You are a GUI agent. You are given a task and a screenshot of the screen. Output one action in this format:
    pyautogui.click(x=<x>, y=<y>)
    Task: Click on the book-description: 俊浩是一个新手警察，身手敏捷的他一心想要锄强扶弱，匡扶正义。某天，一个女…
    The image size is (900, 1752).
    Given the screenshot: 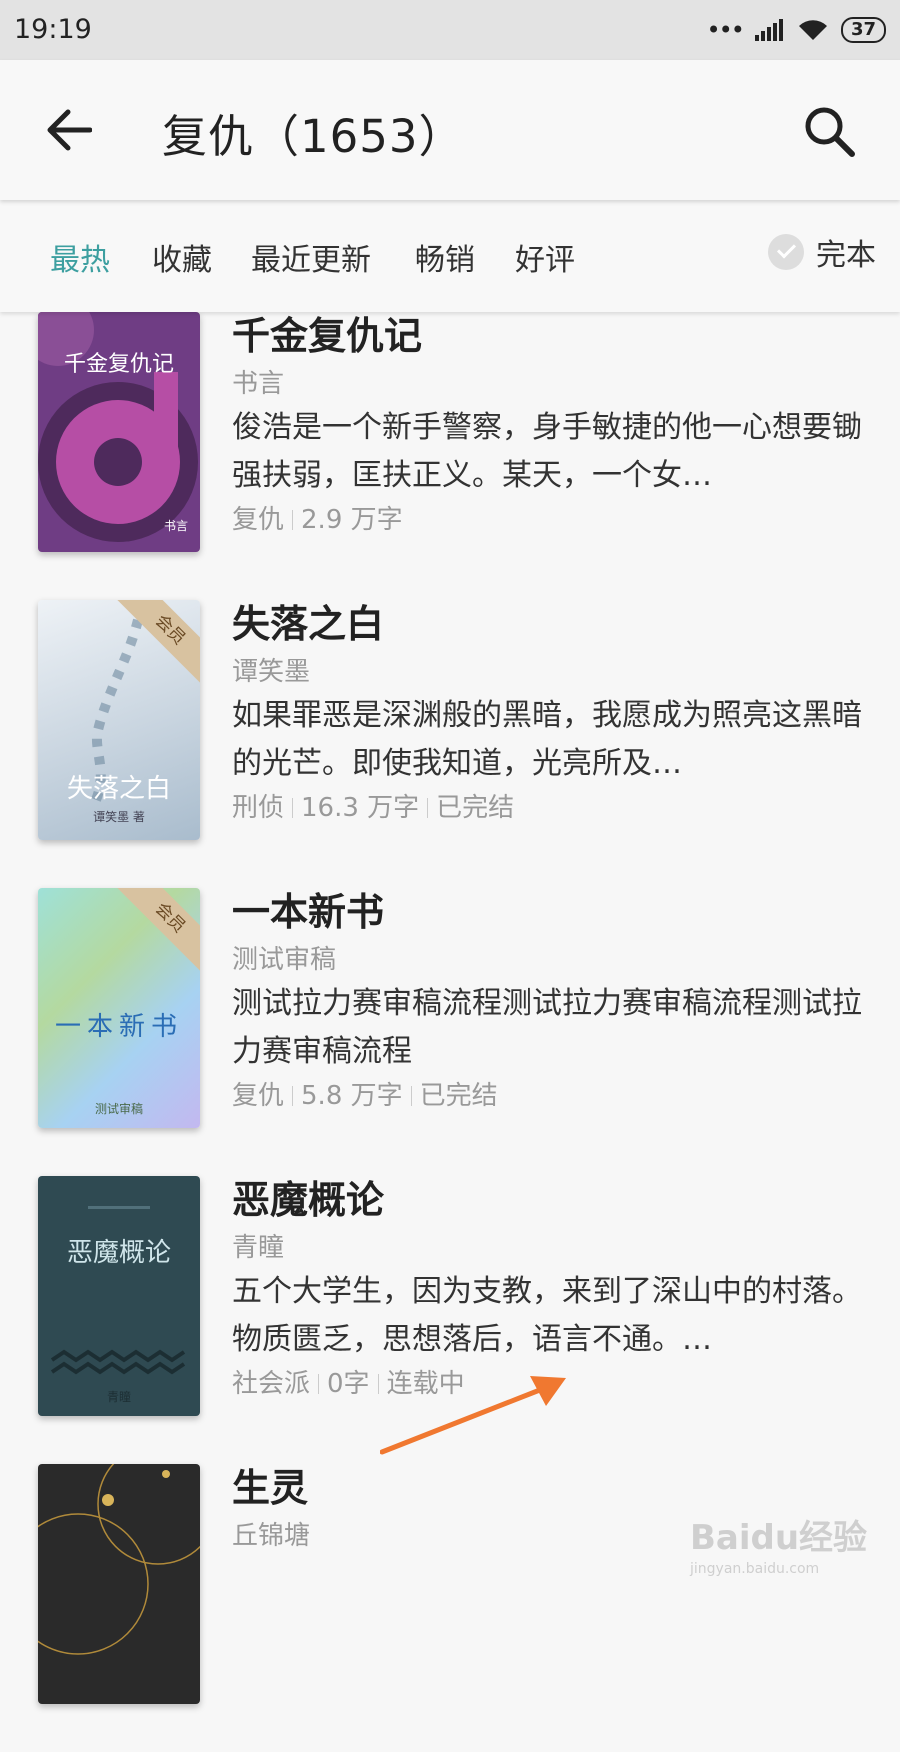 What is the action you would take?
    pyautogui.click(x=547, y=451)
    